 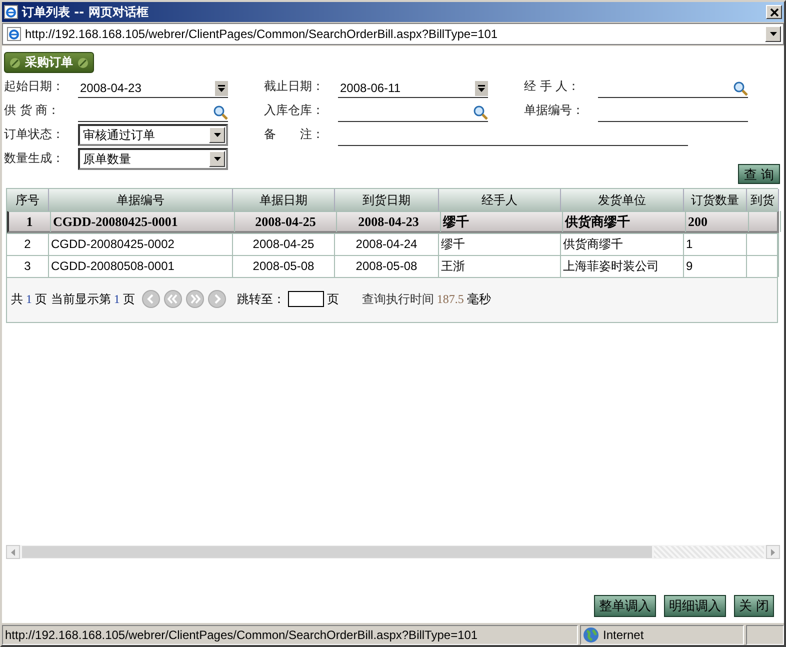 I want to click on field-label: 入库仓库：, so click(x=294, y=110).